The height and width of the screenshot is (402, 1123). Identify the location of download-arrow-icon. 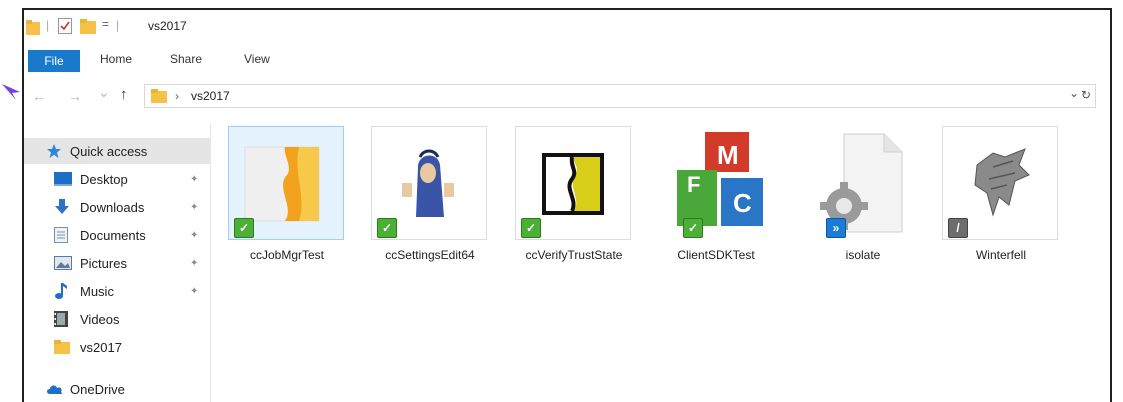
(62, 206).